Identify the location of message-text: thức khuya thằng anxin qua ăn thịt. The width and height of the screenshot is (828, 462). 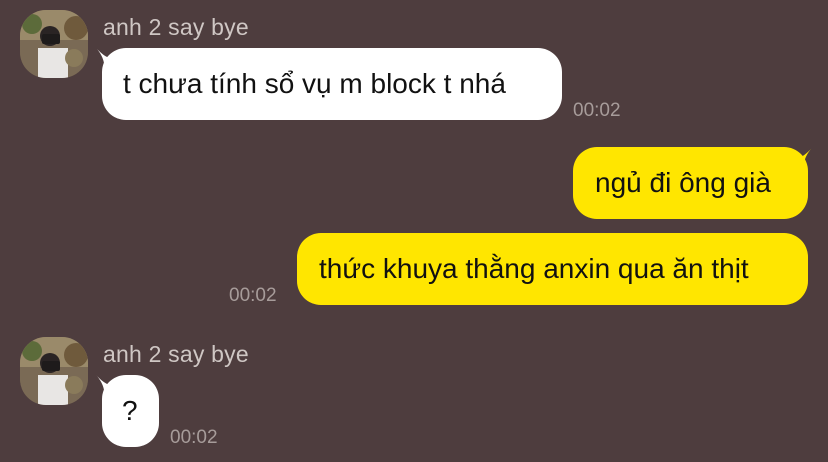
(534, 268).